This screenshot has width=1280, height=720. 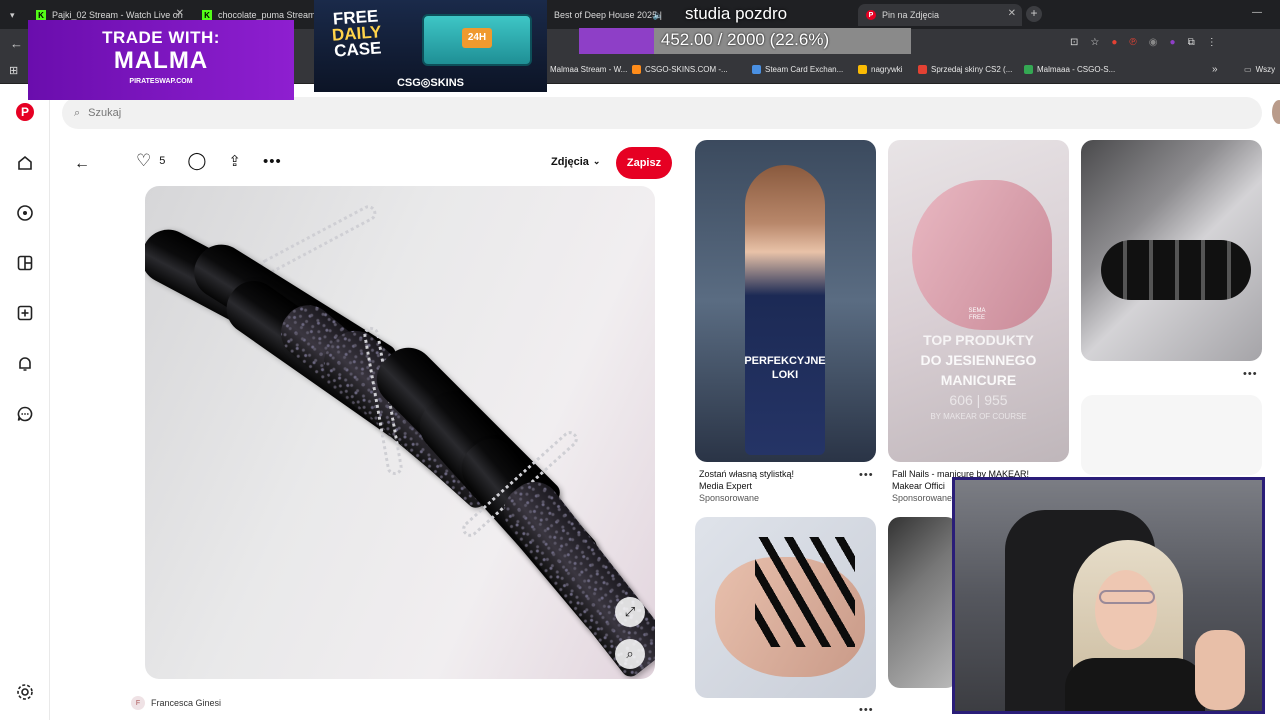 I want to click on extension-red-icon: ●, so click(x=1114, y=42).